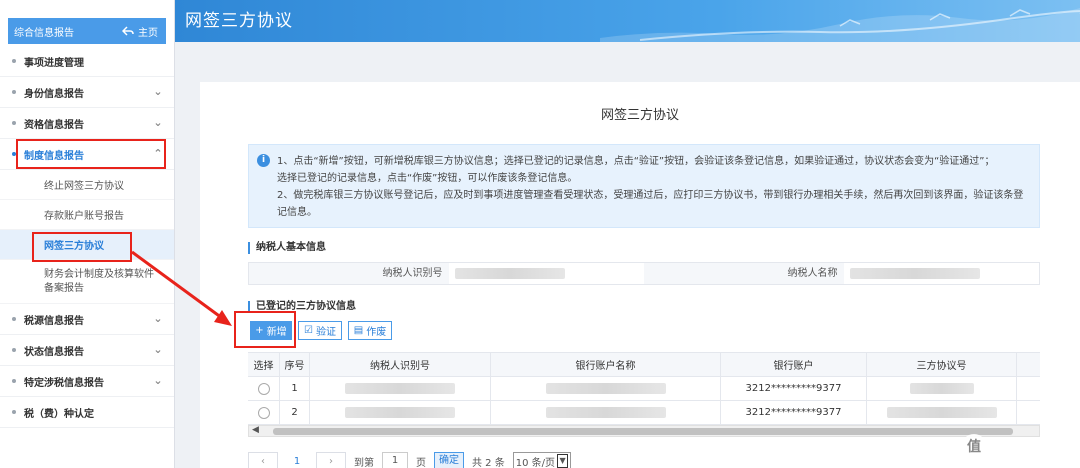 The height and width of the screenshot is (468, 1080). Describe the element at coordinates (1033, 449) in the screenshot. I see `watermark-text: 什么值得买` at that location.